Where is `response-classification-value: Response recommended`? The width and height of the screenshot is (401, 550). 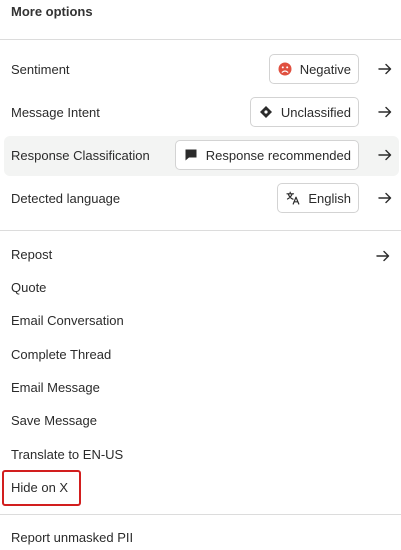
response-classification-value: Response recommended is located at coordinates (278, 155).